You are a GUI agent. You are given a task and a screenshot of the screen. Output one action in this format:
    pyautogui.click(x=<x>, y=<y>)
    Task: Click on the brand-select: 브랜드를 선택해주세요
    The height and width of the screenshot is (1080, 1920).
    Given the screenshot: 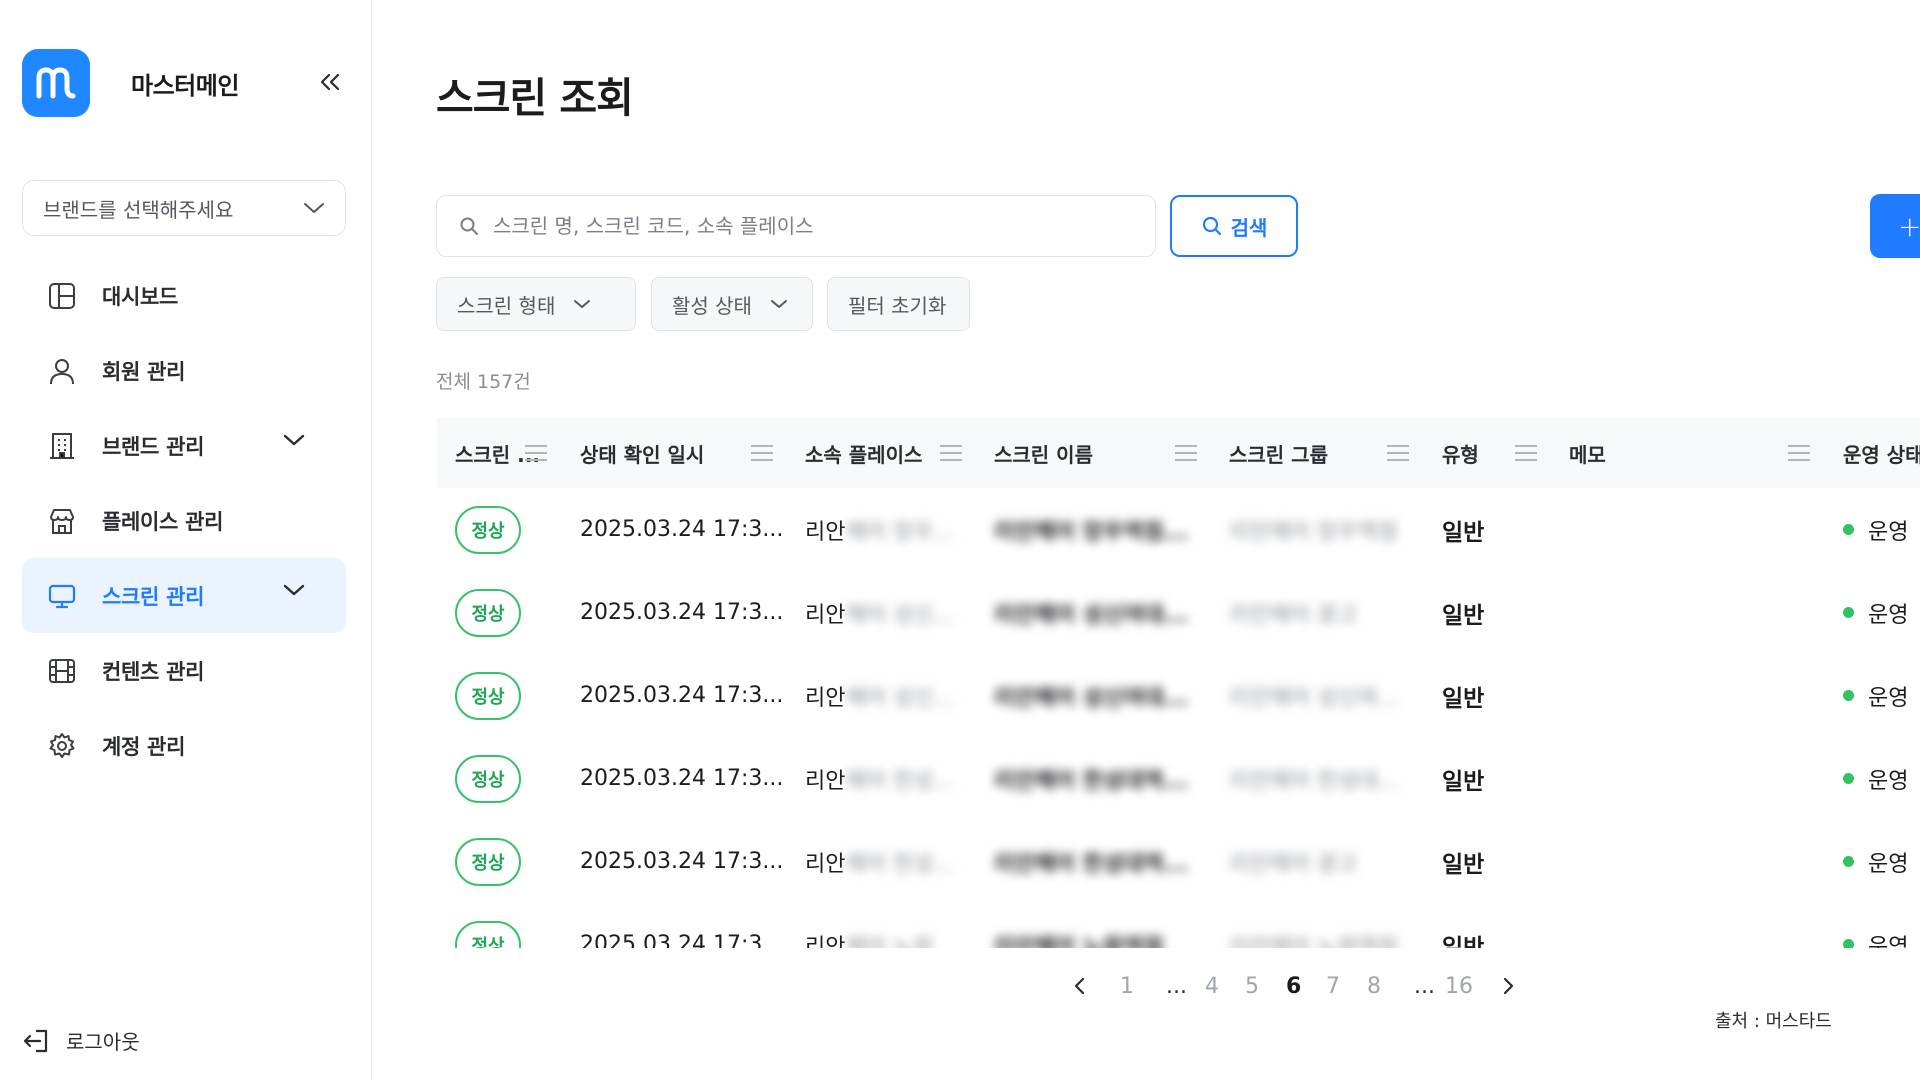 What is the action you would take?
    pyautogui.click(x=184, y=208)
    